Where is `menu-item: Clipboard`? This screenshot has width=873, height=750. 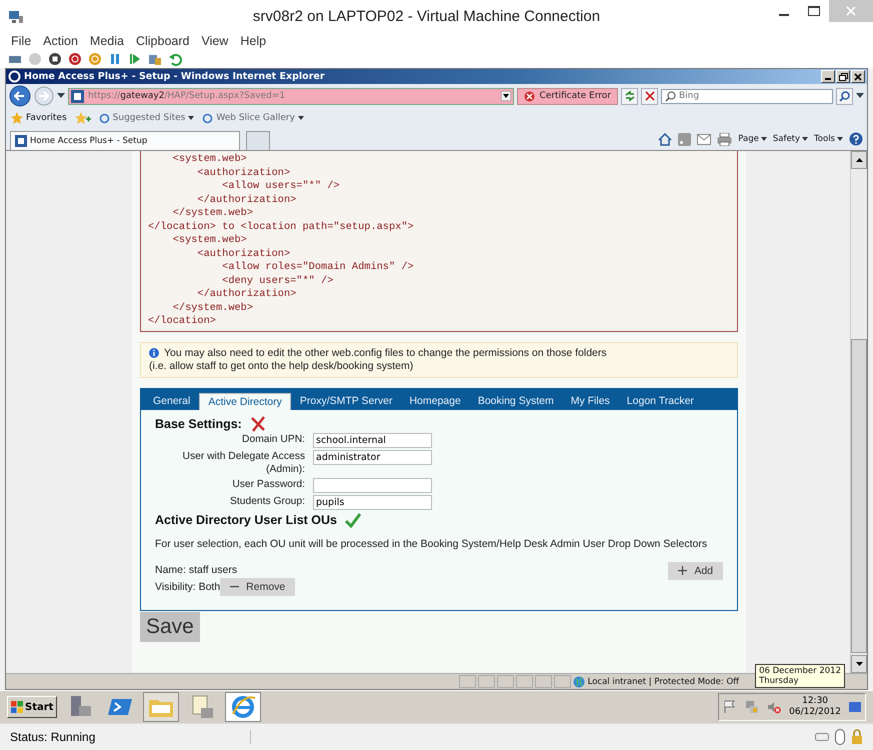
menu-item: Clipboard is located at coordinates (163, 41).